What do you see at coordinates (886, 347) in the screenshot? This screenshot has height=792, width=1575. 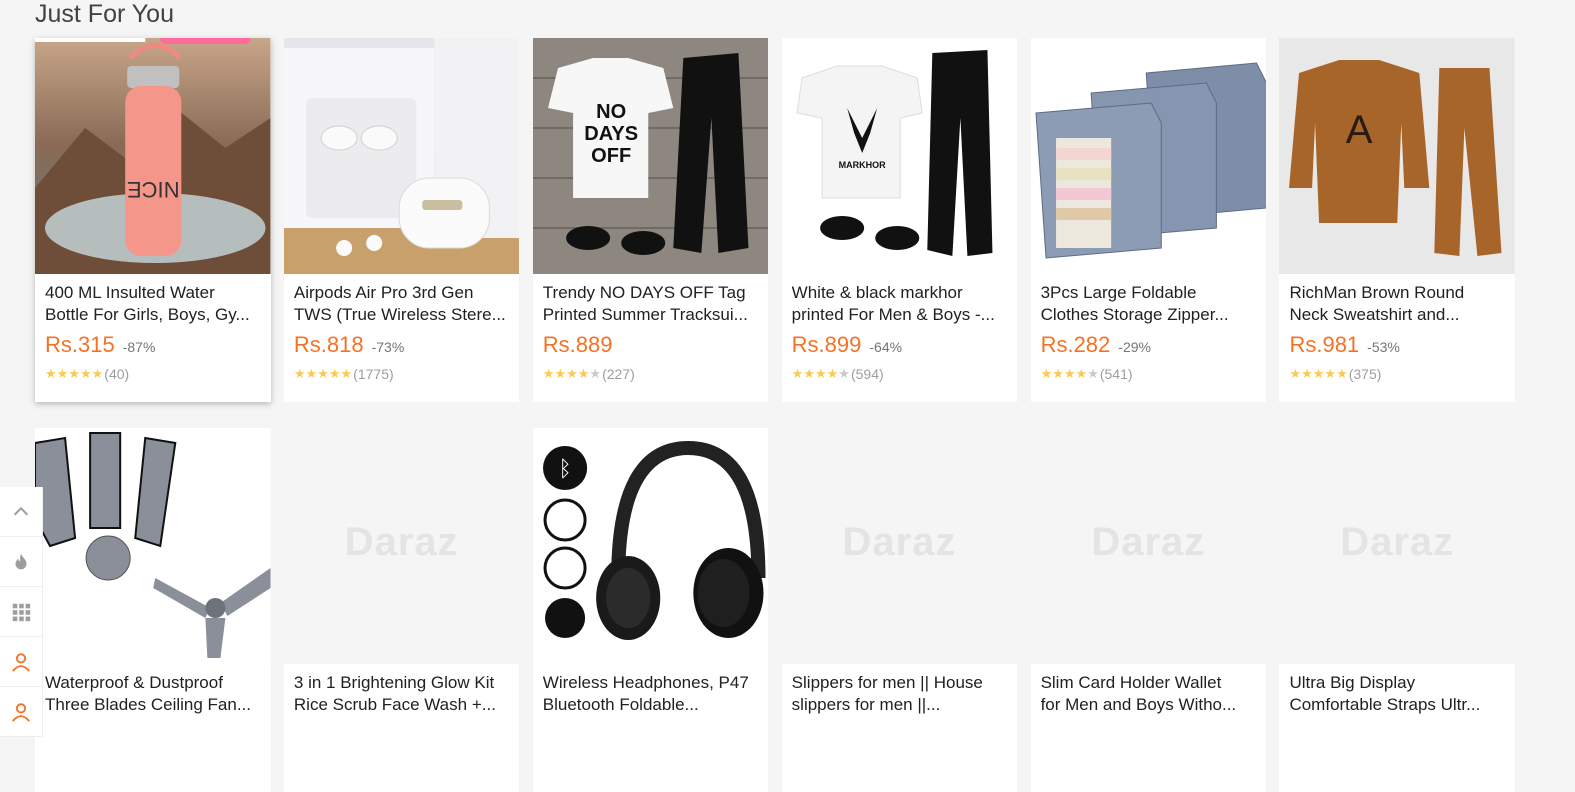 I see `discount-badge: -64%` at bounding box center [886, 347].